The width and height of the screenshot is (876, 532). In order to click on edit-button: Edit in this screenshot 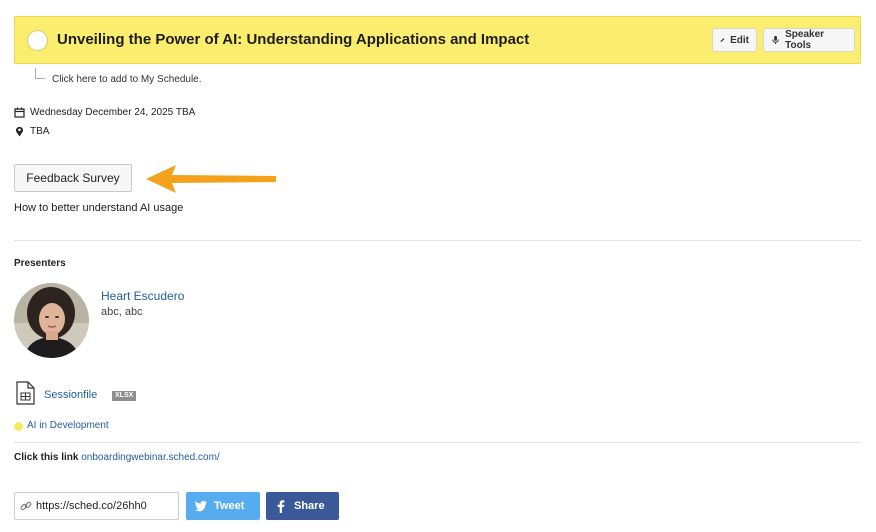, I will do `click(734, 40)`.